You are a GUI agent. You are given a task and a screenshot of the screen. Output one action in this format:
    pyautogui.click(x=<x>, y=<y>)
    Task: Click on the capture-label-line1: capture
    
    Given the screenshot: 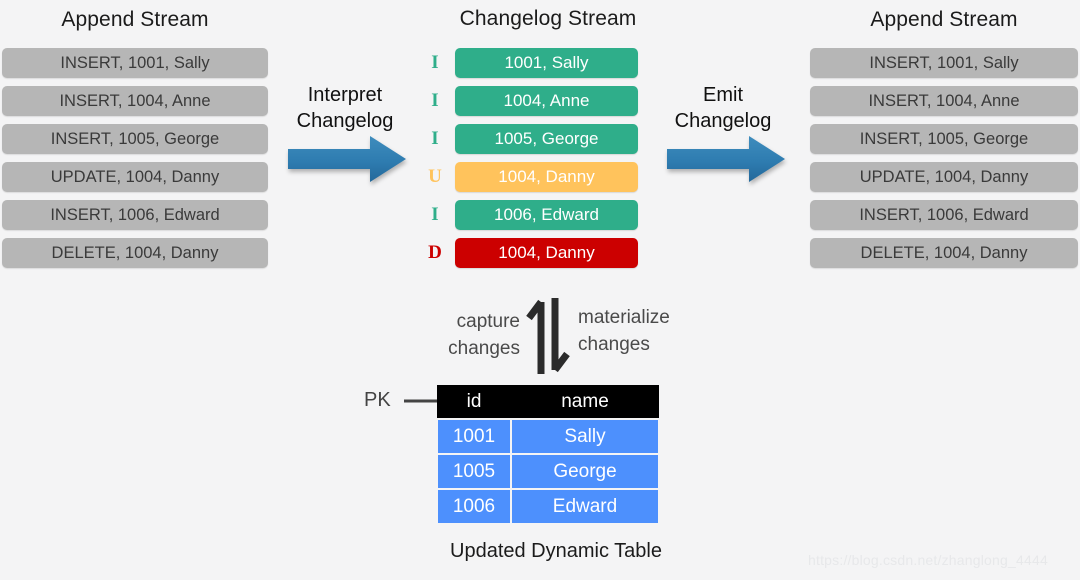 What is the action you would take?
    pyautogui.click(x=488, y=321)
    